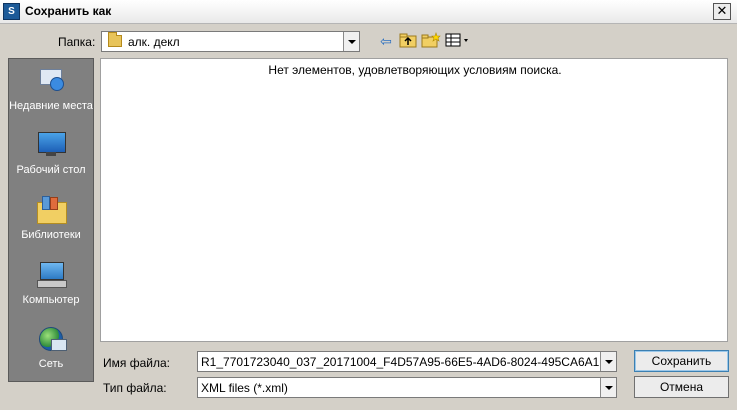 The image size is (737, 410). Describe the element at coordinates (51, 300) in the screenshot. I see `place-computer-label: Компьютер` at that location.